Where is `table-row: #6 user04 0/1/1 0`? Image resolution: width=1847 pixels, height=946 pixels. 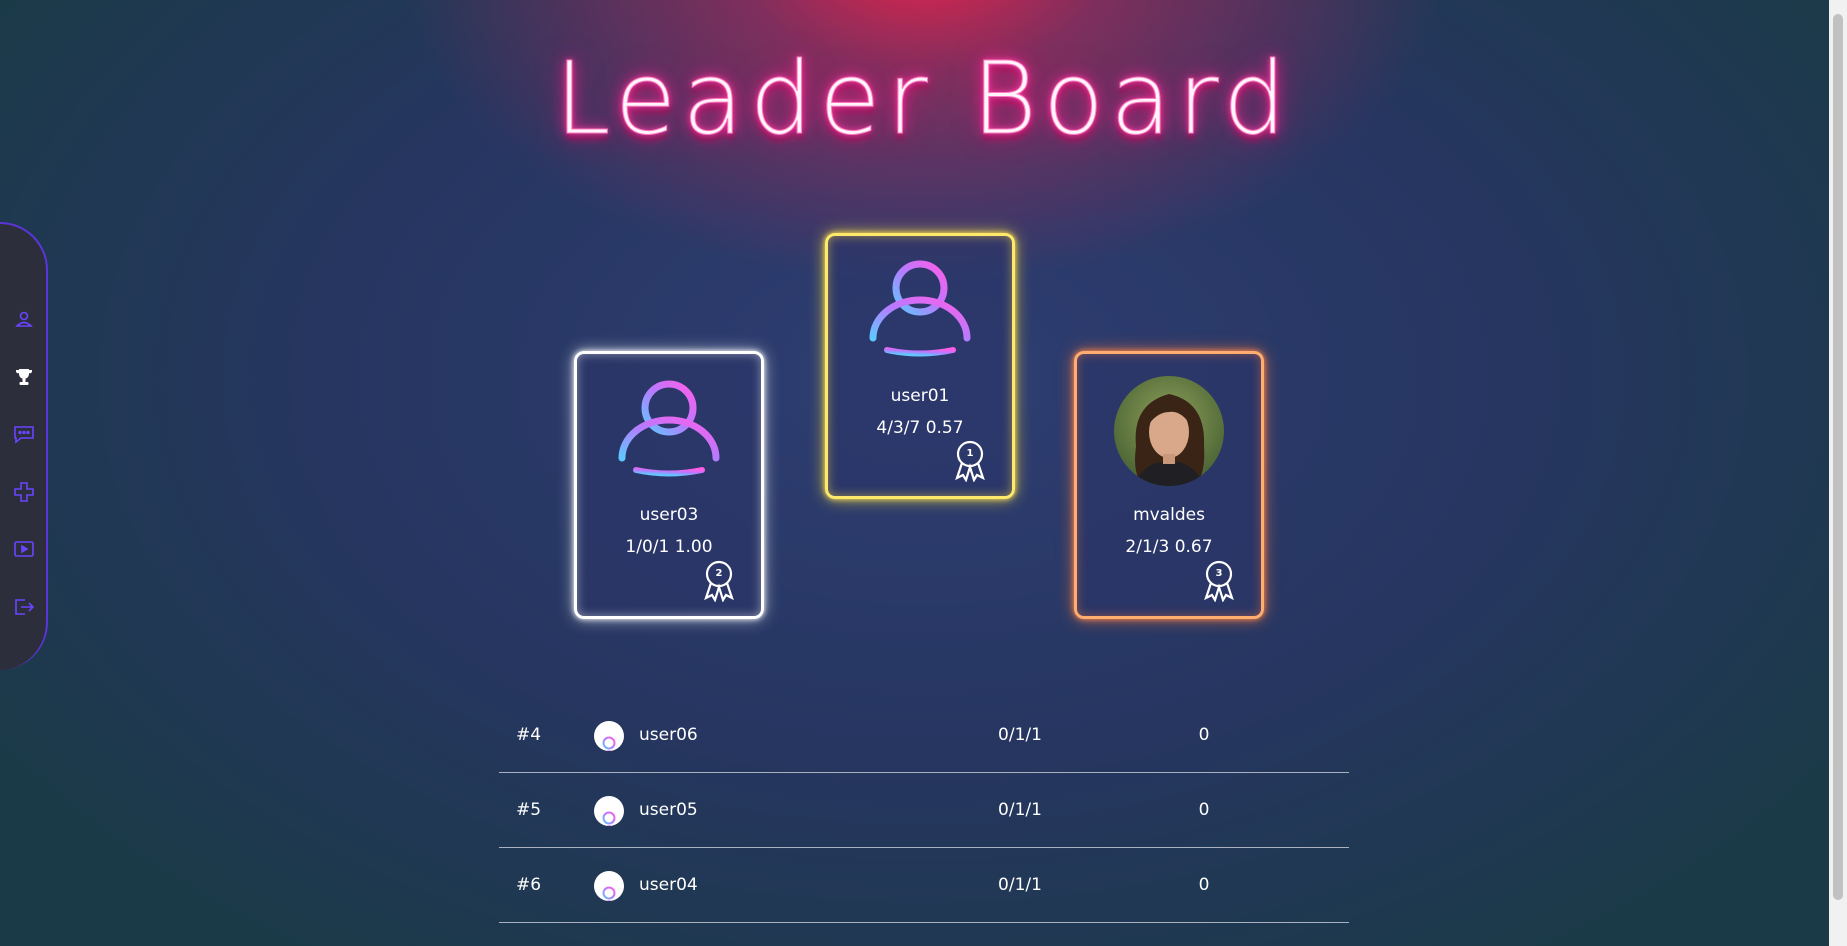
table-row: #6 user04 0/1/1 0 is located at coordinates (924, 885).